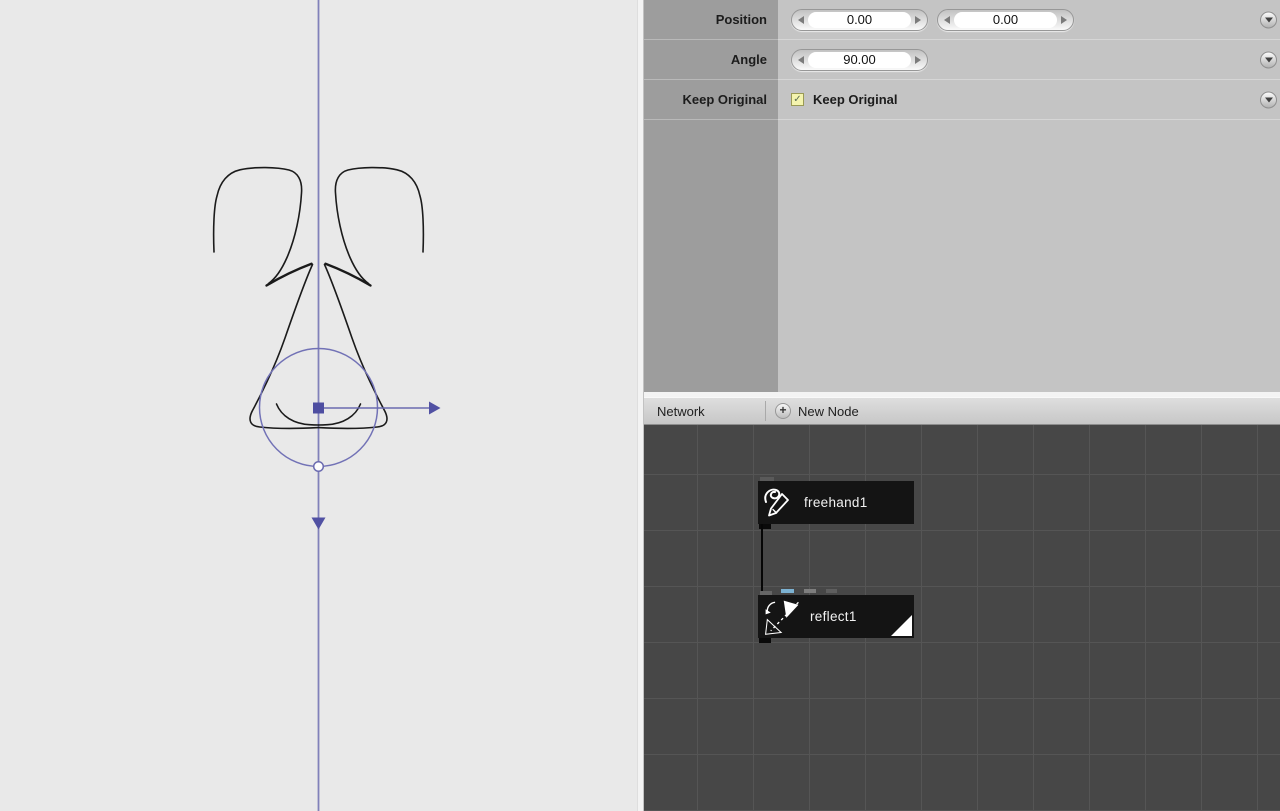 This screenshot has width=1280, height=811. I want to click on angle-stepper: 90.00, so click(859, 59).